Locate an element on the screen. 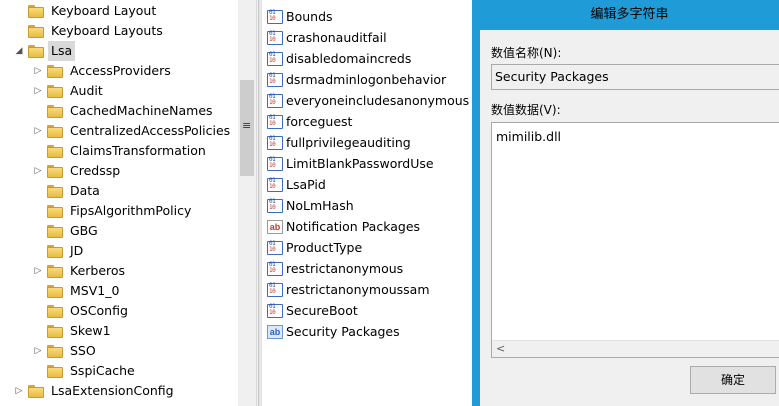  tree-item: GBG is located at coordinates (67, 231).